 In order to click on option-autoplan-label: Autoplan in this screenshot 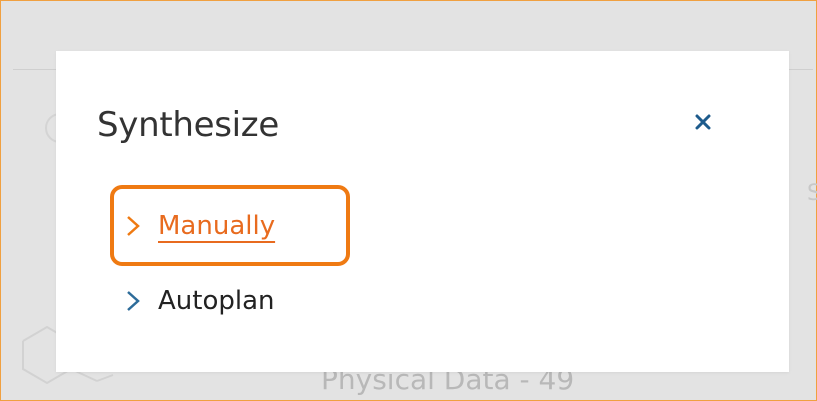, I will do `click(216, 301)`.